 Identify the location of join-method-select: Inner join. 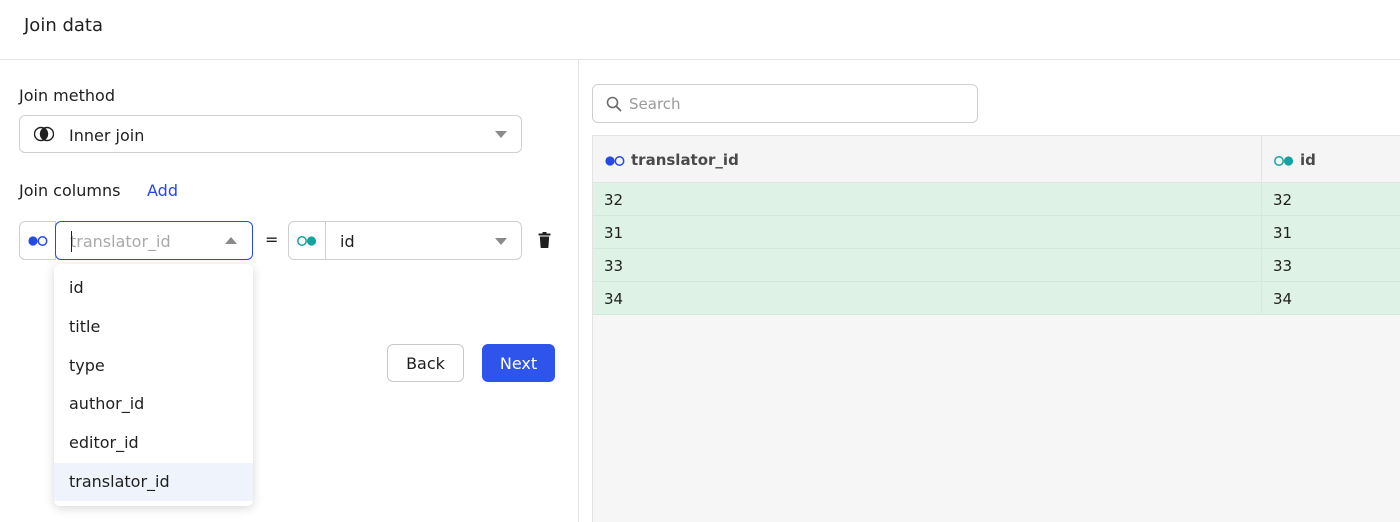
(270, 134).